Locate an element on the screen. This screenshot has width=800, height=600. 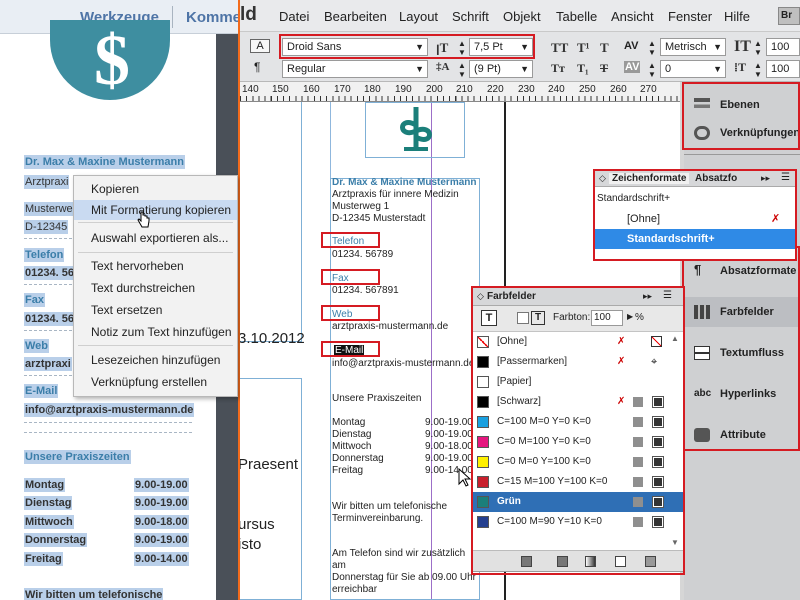
character-mode-icon: A is located at coordinates (260, 46).